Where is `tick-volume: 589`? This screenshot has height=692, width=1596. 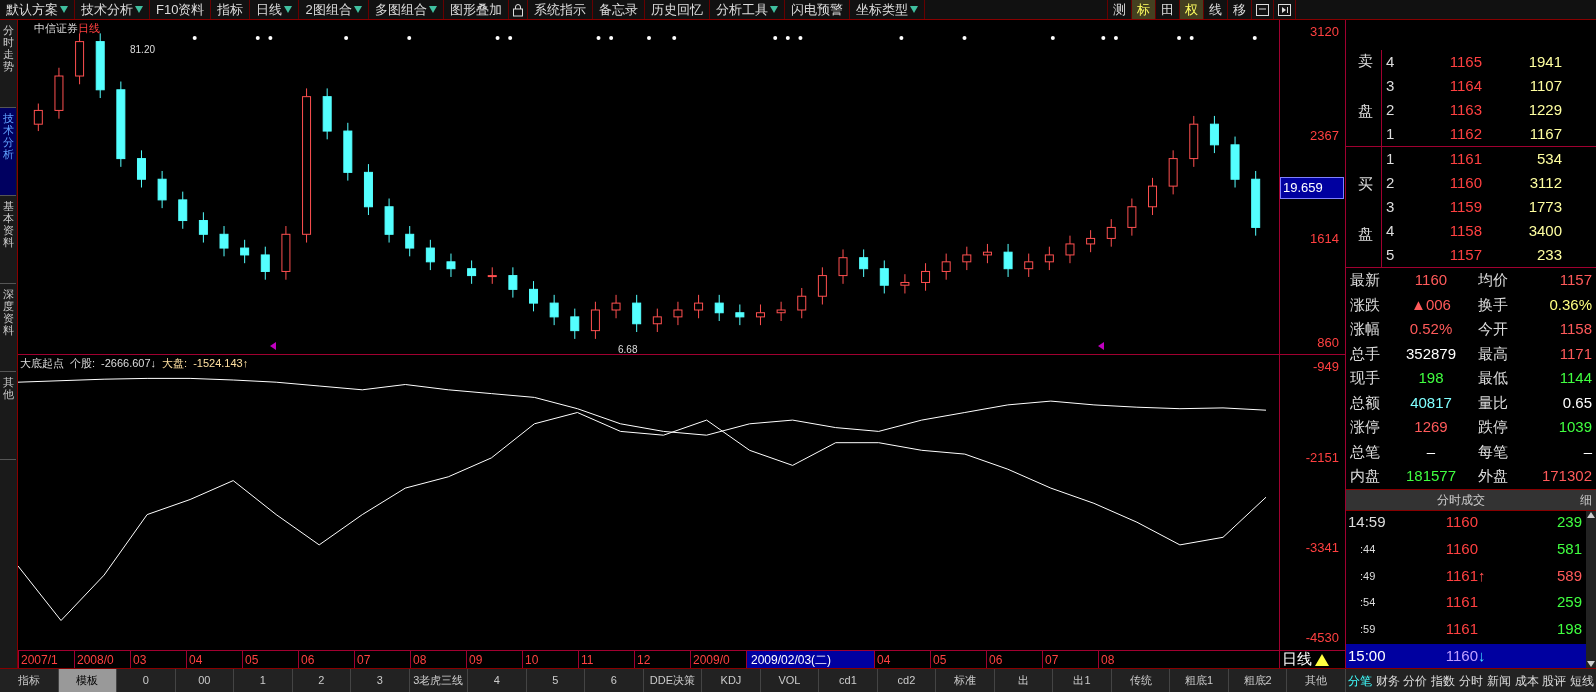
tick-volume: 589 is located at coordinates (1569, 575).